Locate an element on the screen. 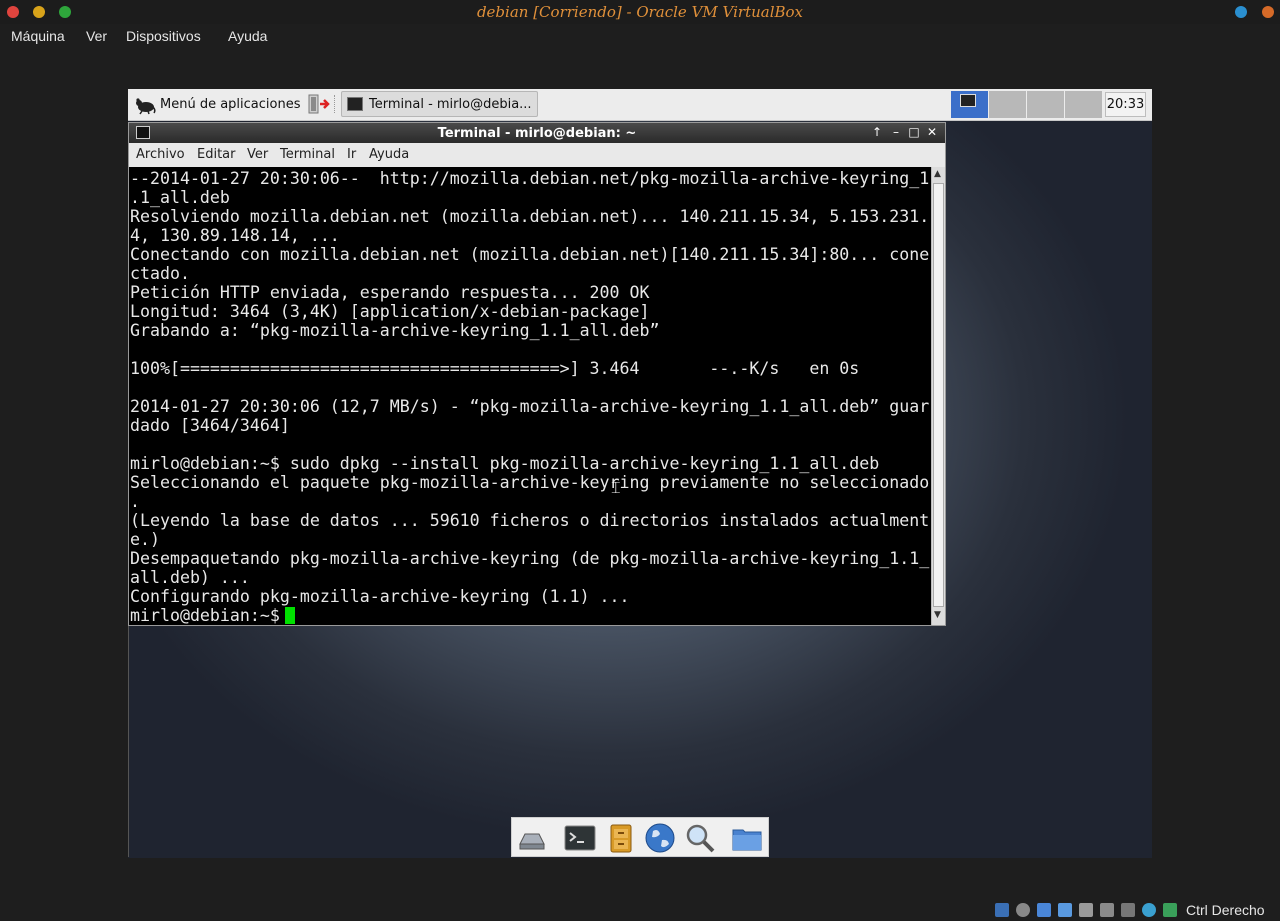  terminal-prompt: mirlo@debian:~$ is located at coordinates (205, 615).